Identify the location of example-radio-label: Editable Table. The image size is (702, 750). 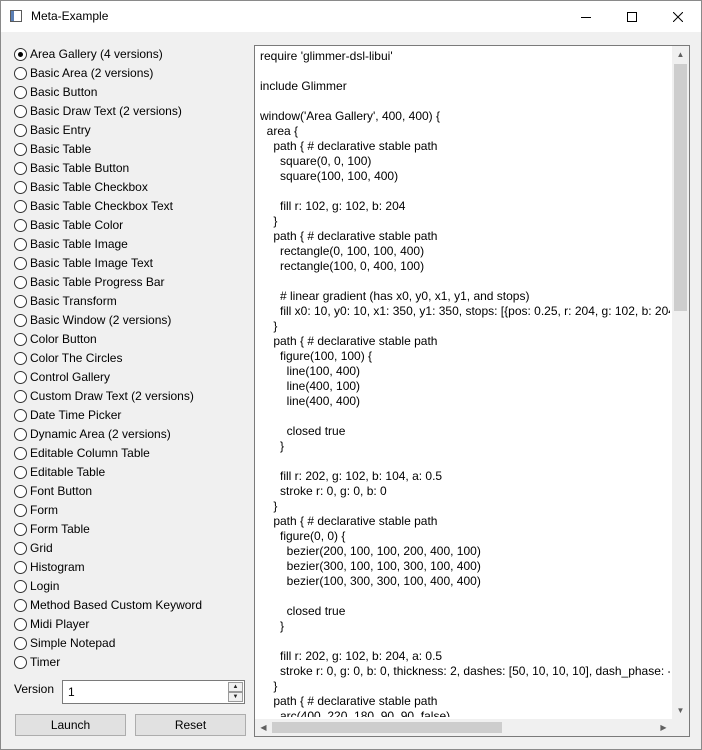
(67, 472).